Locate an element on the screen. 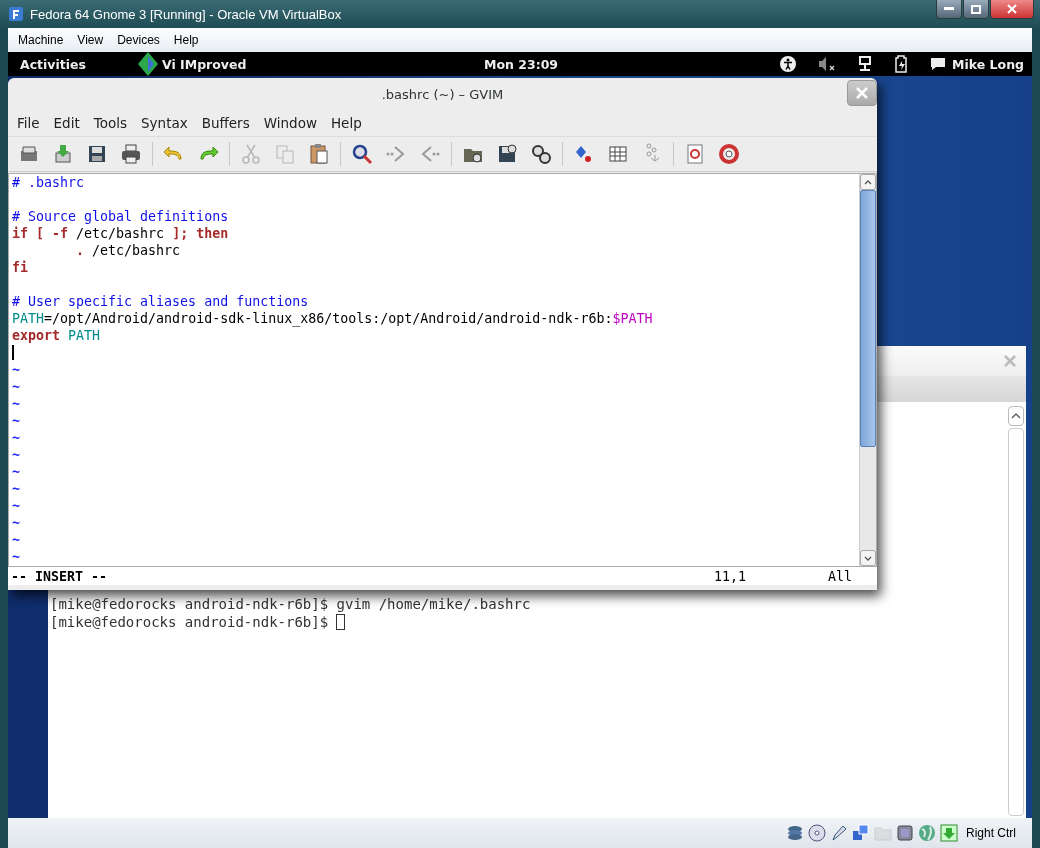 This screenshot has width=1040, height=848. menu-item: View is located at coordinates (90, 40).